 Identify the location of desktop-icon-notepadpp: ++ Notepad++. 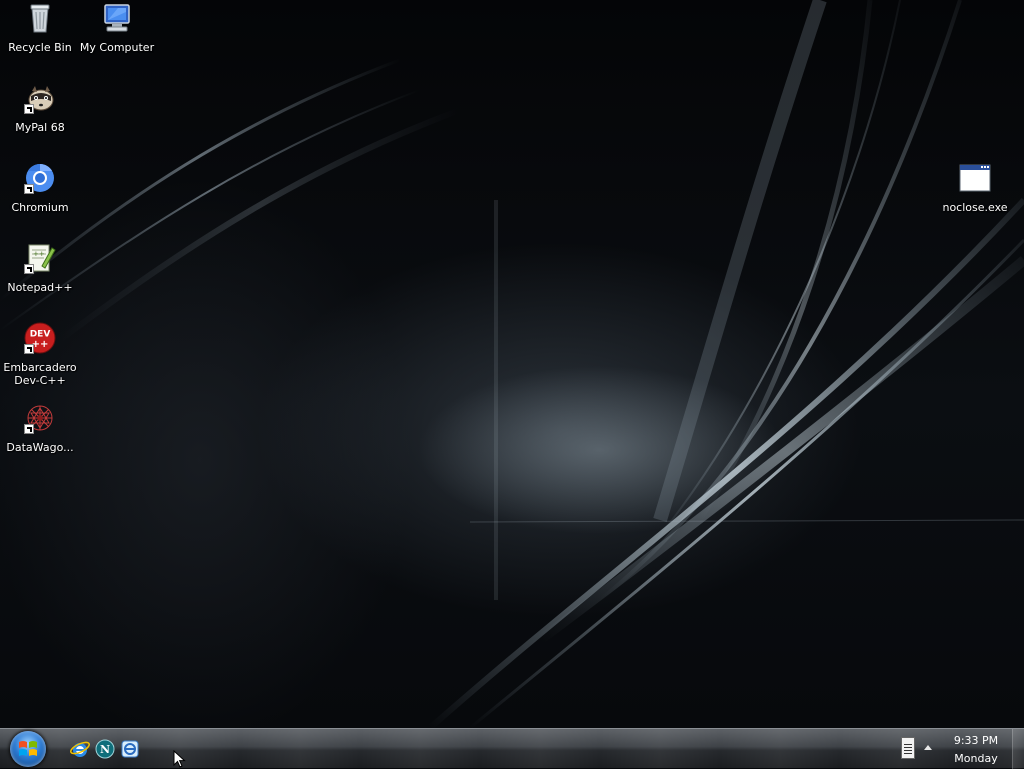
(40, 268).